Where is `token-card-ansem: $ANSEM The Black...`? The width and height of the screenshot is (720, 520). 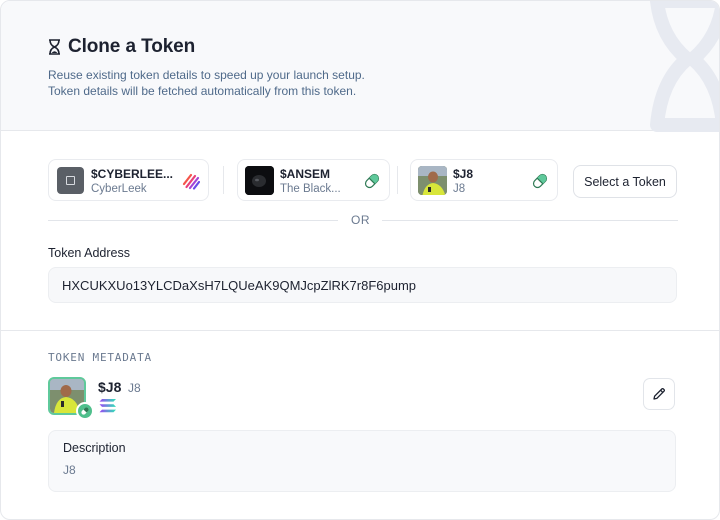 token-card-ansem: $ANSEM The Black... is located at coordinates (313, 180).